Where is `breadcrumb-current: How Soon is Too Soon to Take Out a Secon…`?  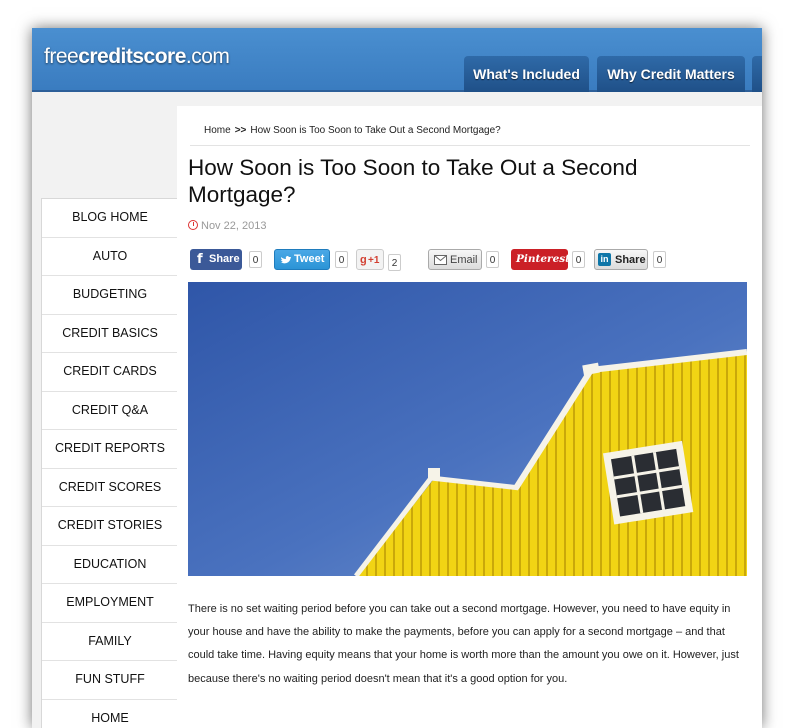 breadcrumb-current: How Soon is Too Soon to Take Out a Secon… is located at coordinates (375, 130).